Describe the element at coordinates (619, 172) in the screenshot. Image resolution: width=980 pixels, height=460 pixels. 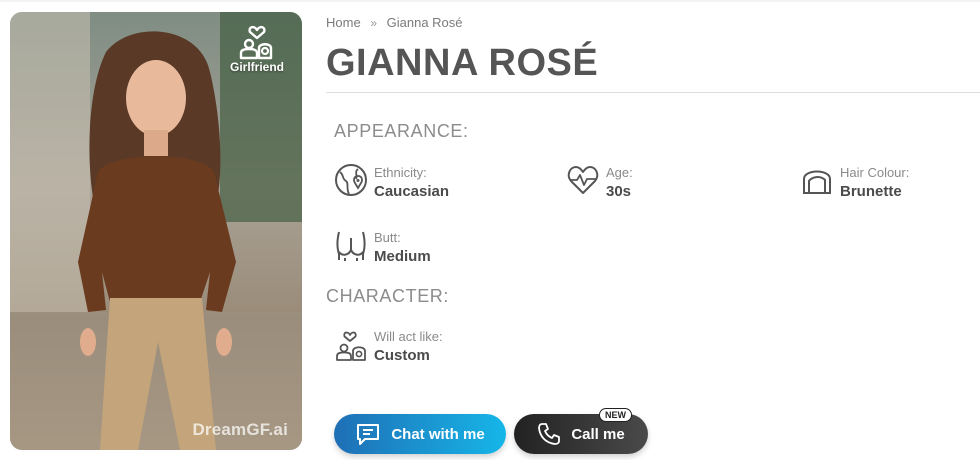
I see `age-label: Age:` at that location.